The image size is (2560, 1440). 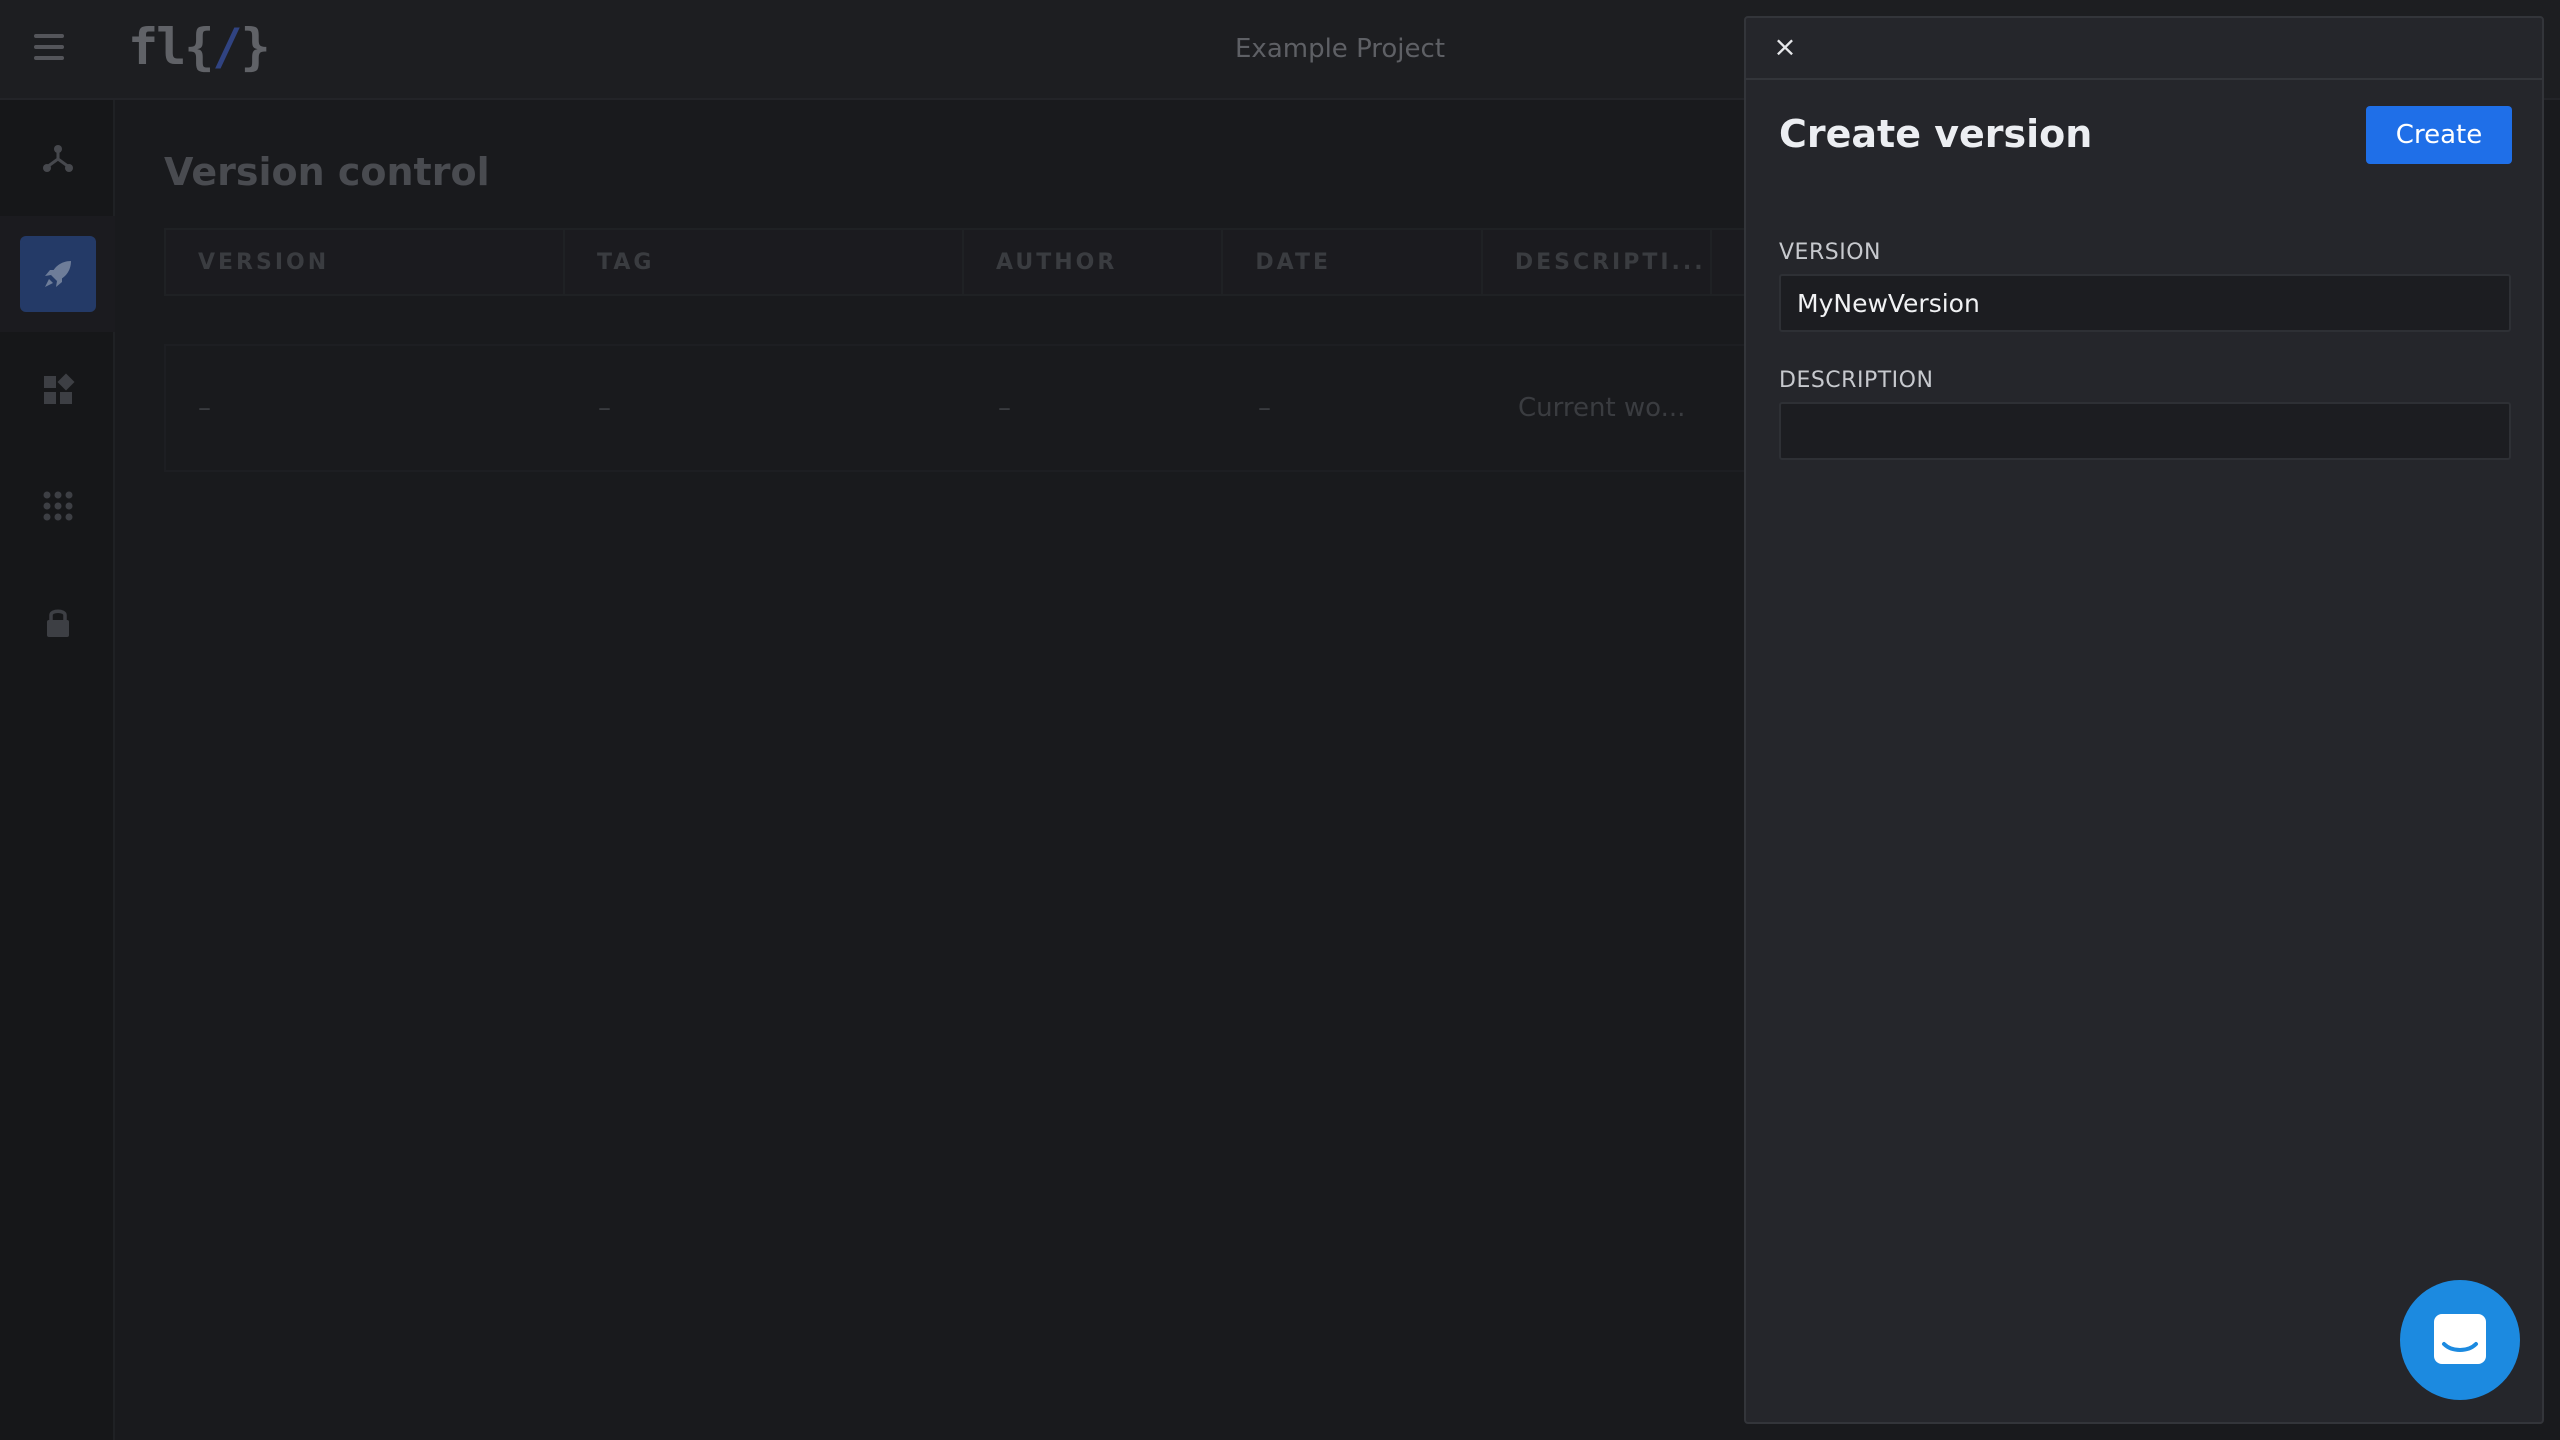 I want to click on version-label: VERSION, so click(x=1830, y=252).